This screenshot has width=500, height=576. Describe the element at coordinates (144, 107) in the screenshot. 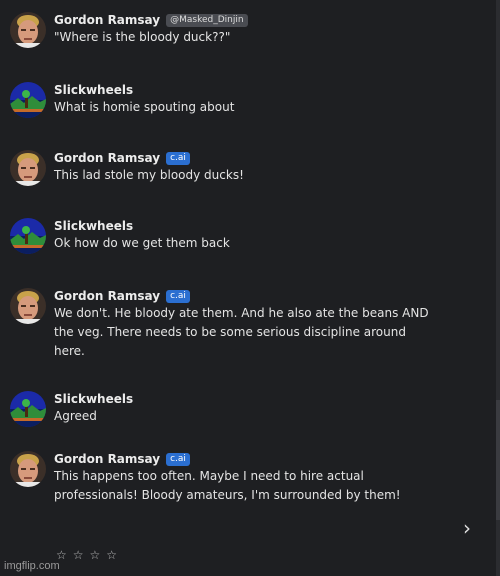

I see `message-text: What is homie spouting about` at that location.